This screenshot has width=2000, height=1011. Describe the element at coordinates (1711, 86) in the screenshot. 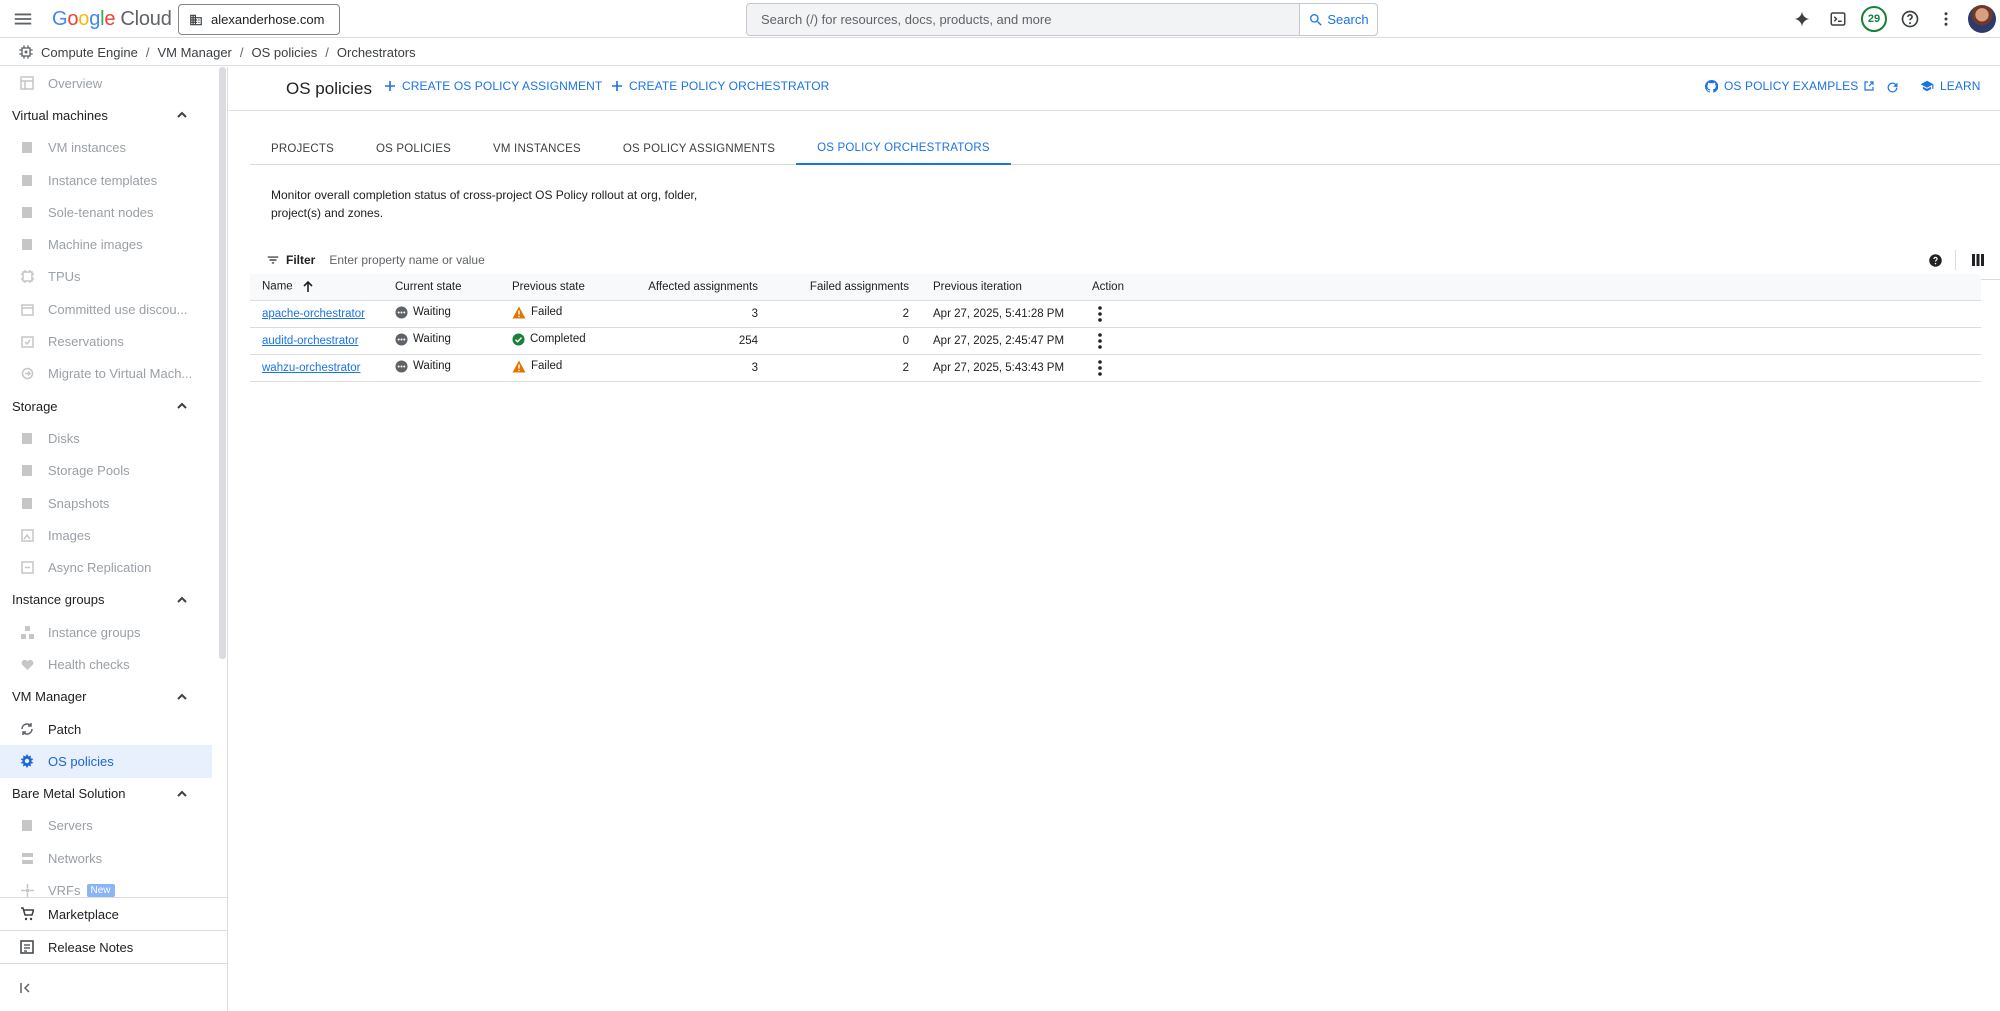

I see `github-icon` at that location.